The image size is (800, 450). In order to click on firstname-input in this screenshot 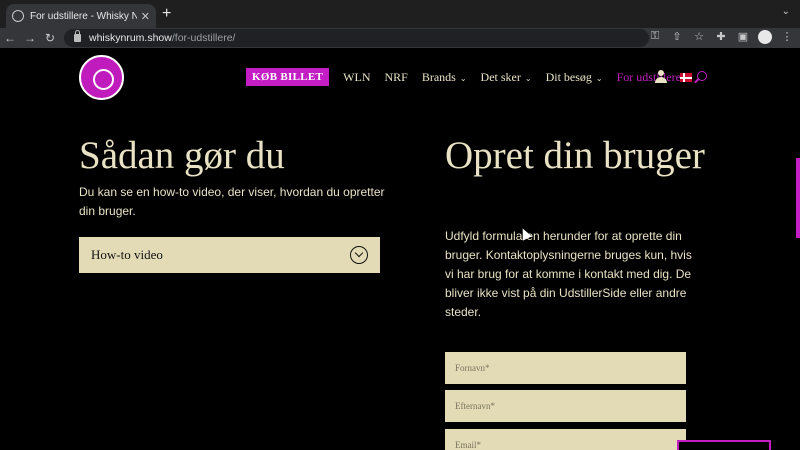, I will do `click(570, 368)`.